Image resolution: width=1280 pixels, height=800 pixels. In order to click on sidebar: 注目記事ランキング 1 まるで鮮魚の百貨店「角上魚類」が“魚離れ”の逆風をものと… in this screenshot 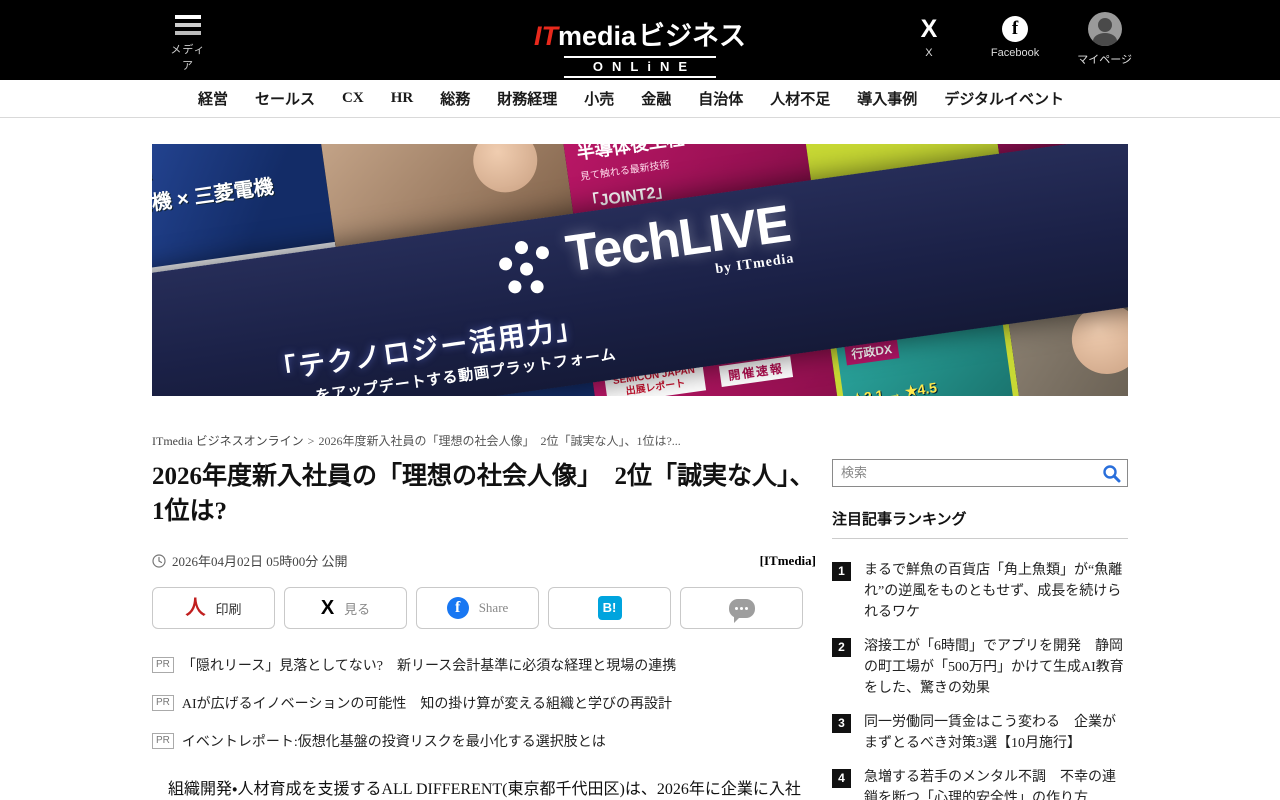, I will do `click(980, 629)`.